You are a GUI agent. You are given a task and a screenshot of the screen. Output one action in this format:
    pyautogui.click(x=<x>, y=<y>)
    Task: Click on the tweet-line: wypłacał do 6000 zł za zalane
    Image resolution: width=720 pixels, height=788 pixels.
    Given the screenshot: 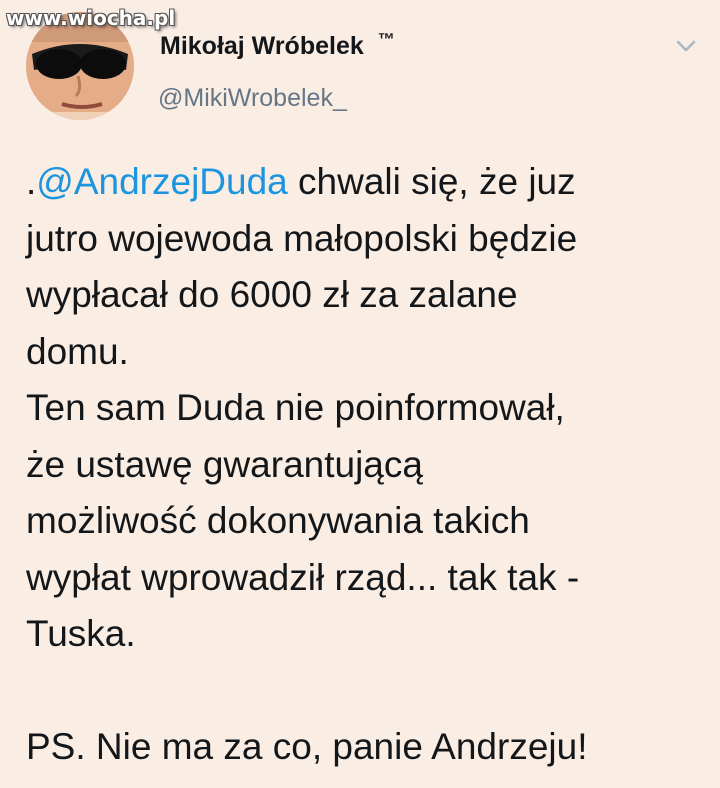 What is the action you would take?
    pyautogui.click(x=272, y=294)
    